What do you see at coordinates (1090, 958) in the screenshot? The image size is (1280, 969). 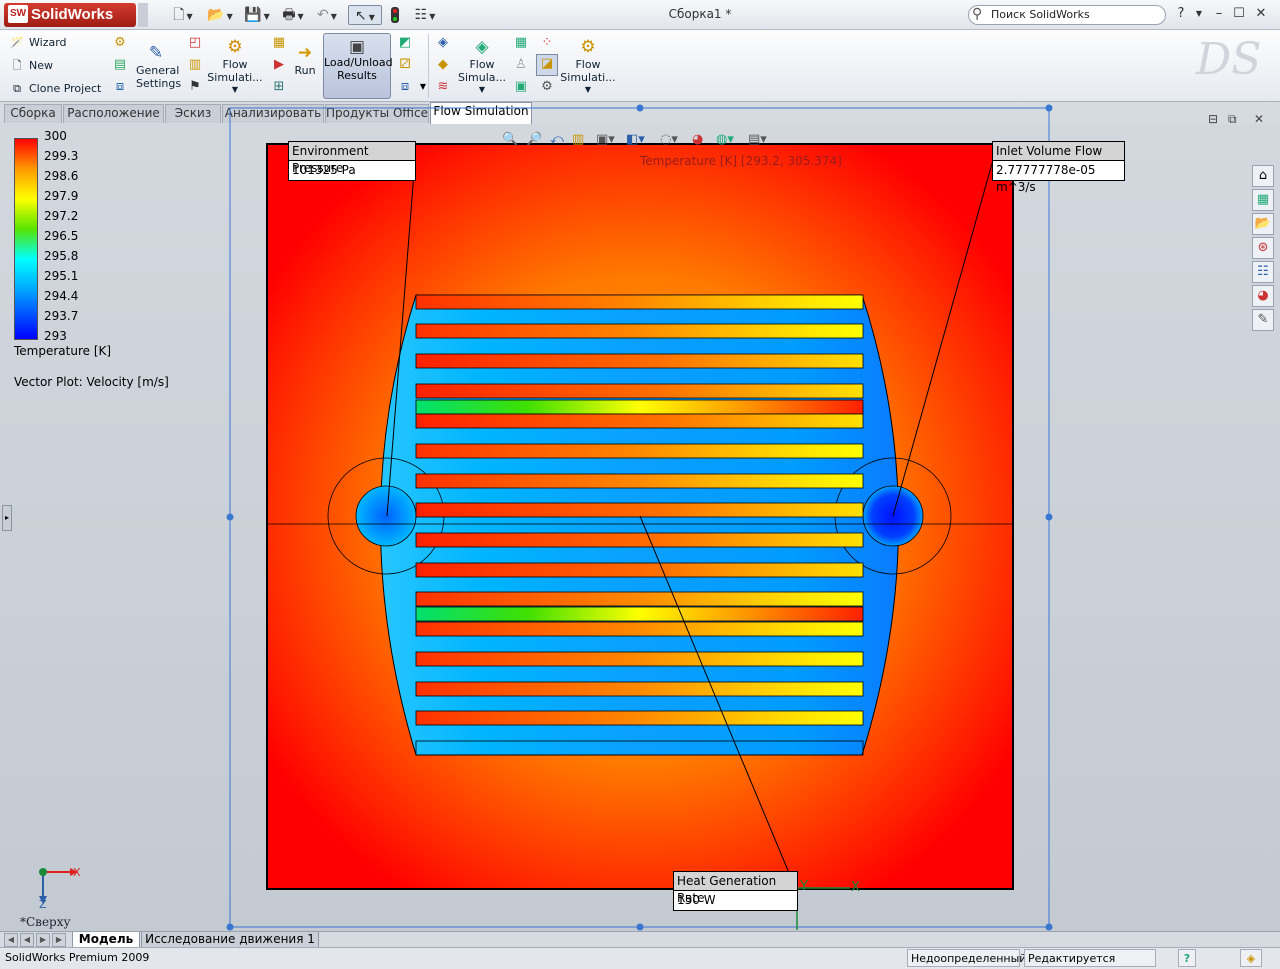 I see `editing-status: Редактируется Сборка` at bounding box center [1090, 958].